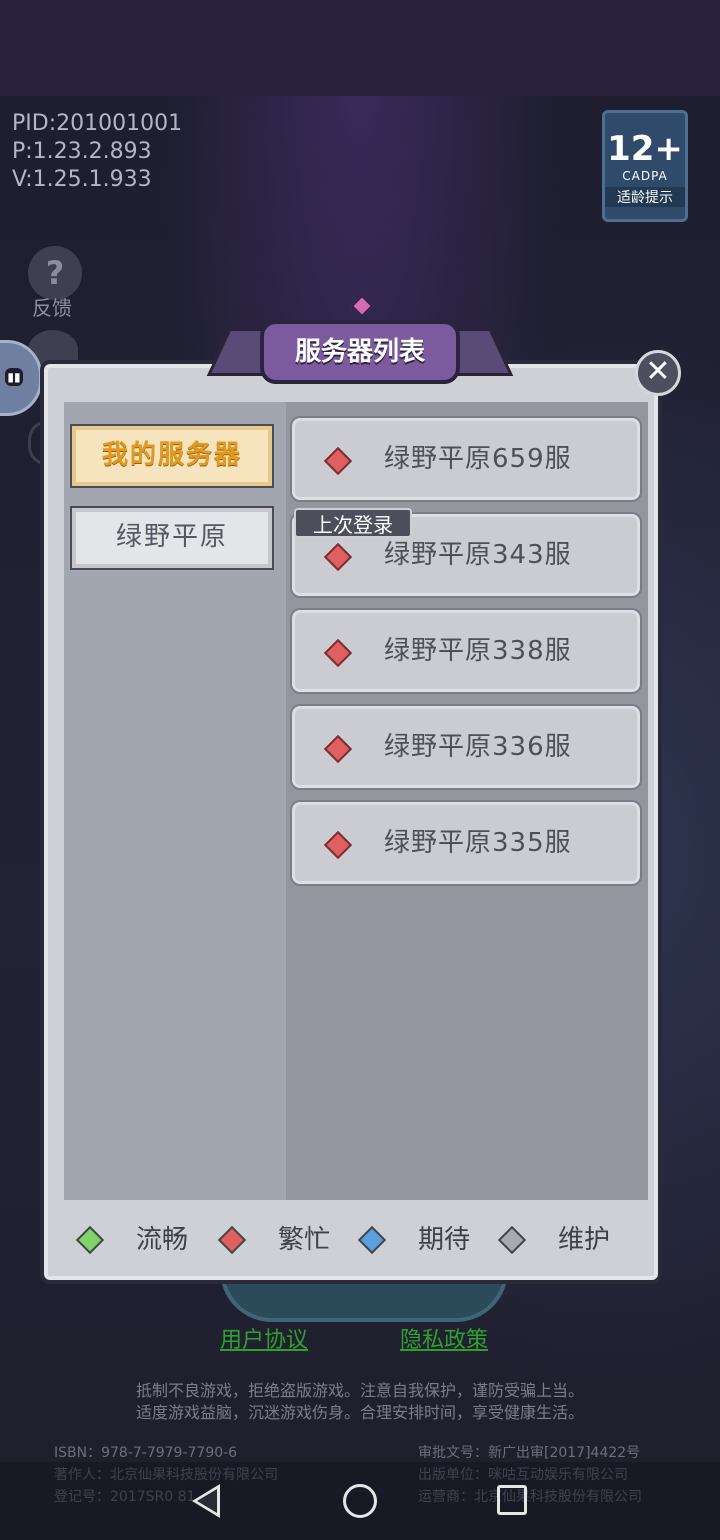 Image resolution: width=720 pixels, height=1540 pixels. I want to click on server-name: 绿野平原659服, so click(478, 459).